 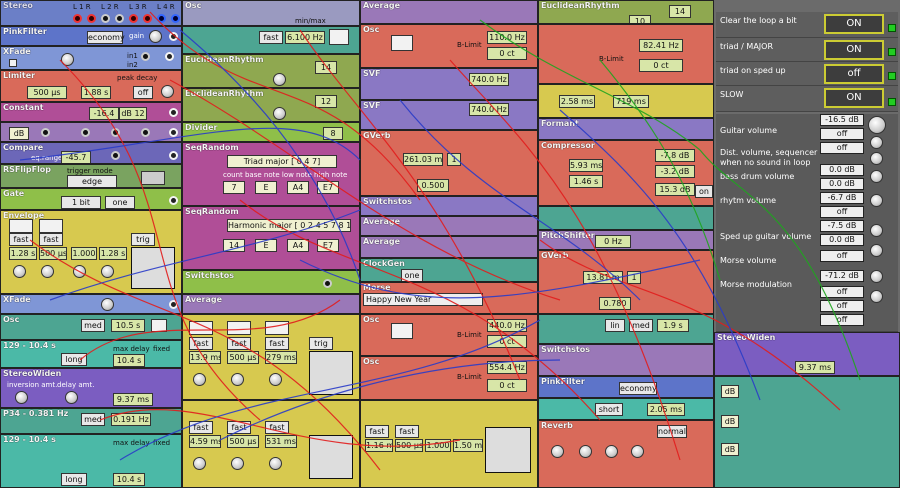 I want to click on size-knob, so click(x=557, y=451).